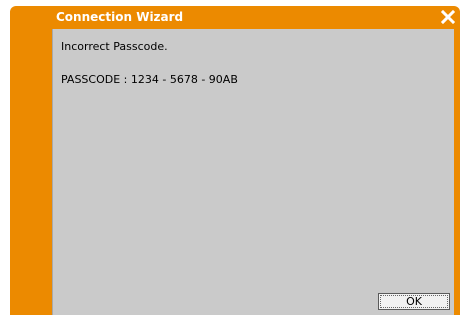 The width and height of the screenshot is (470, 320). Describe the element at coordinates (114, 46) in the screenshot. I see `error-message: Incorrect Passcode.` at that location.